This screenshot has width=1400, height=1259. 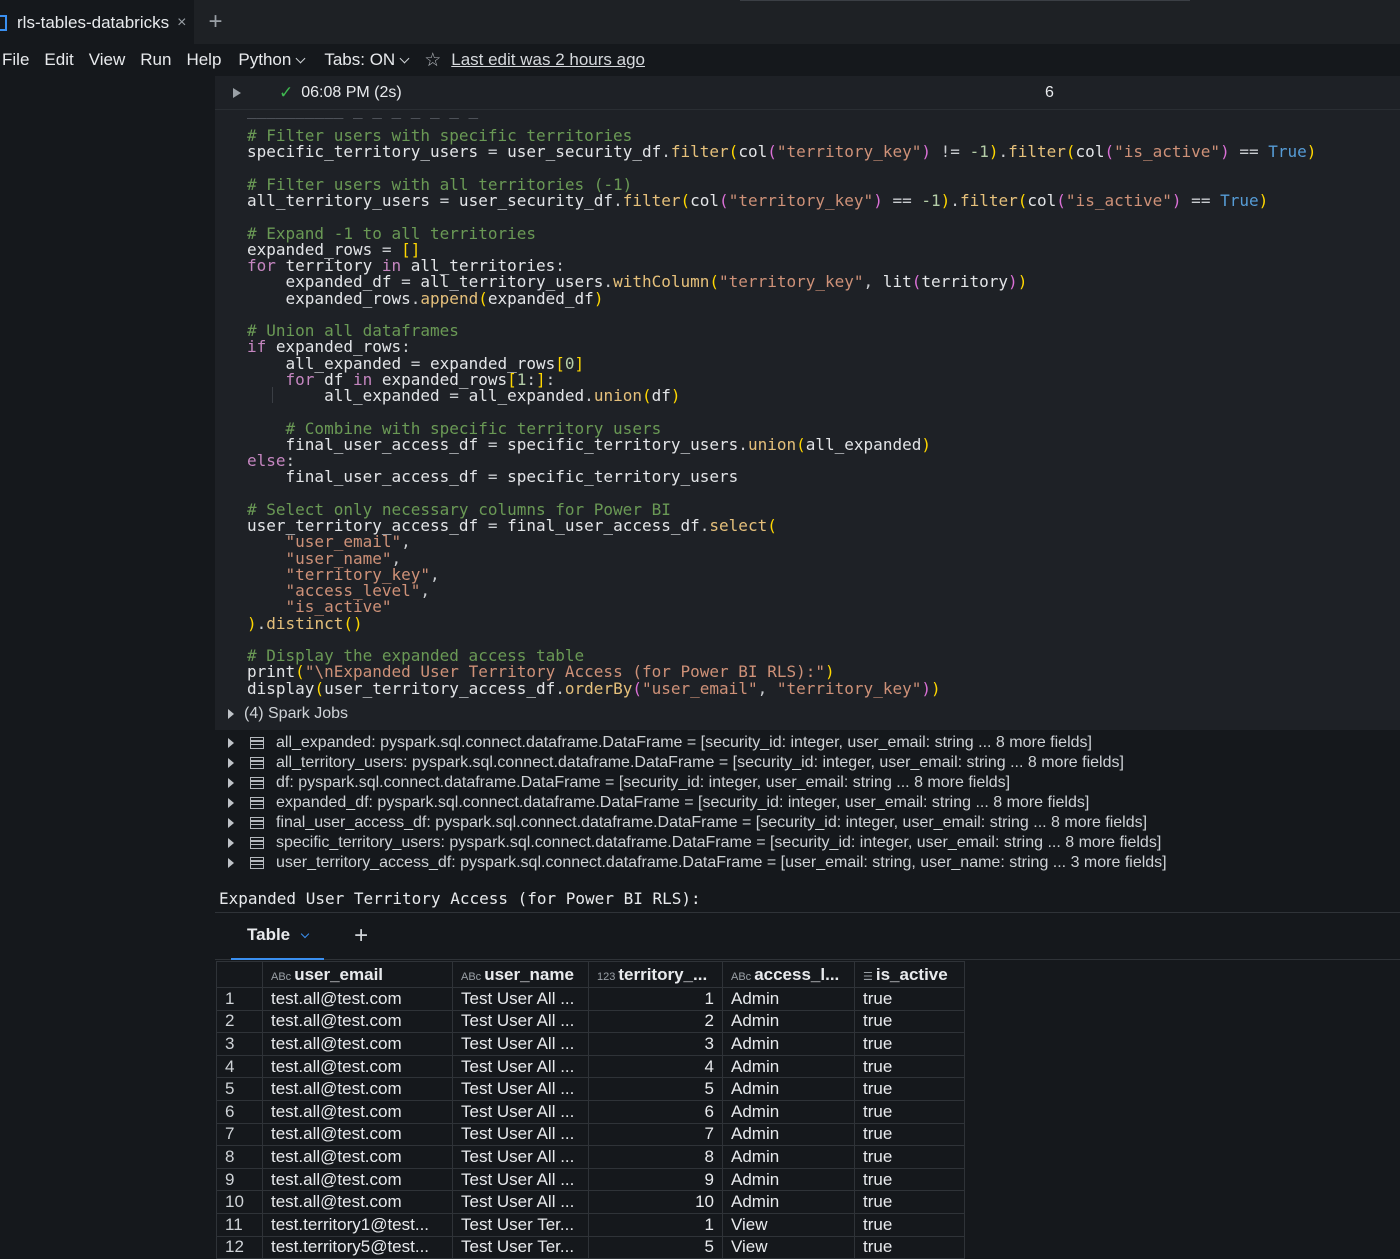 What do you see at coordinates (239, 1089) in the screenshot?
I see `row-number: 5` at bounding box center [239, 1089].